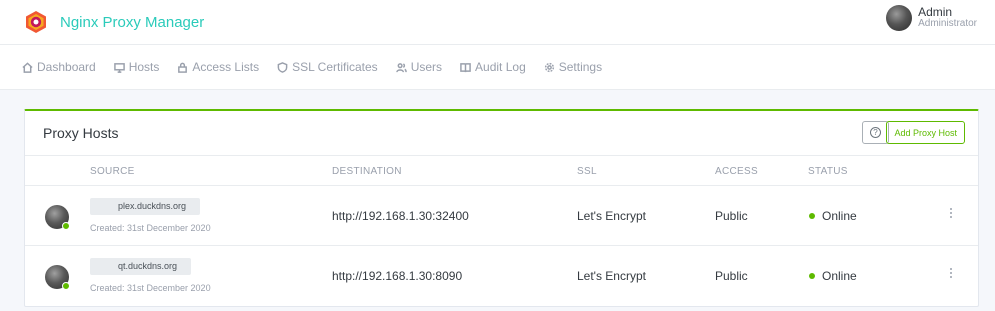  I want to click on nav-item-label: Users, so click(426, 67).